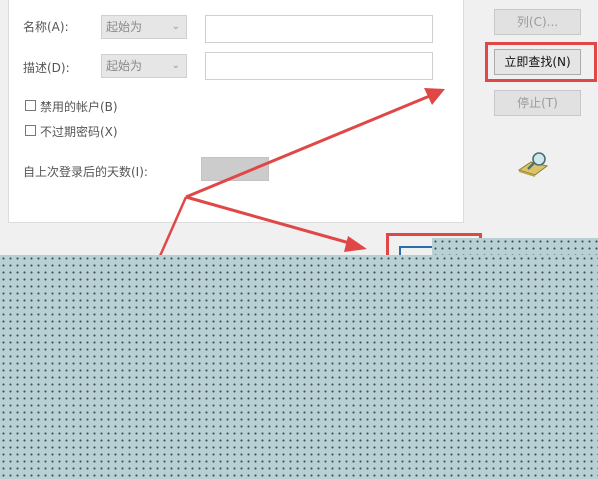 This screenshot has height=479, width=598. Describe the element at coordinates (309, 146) in the screenshot. I see `arrow-to-find-now` at that location.